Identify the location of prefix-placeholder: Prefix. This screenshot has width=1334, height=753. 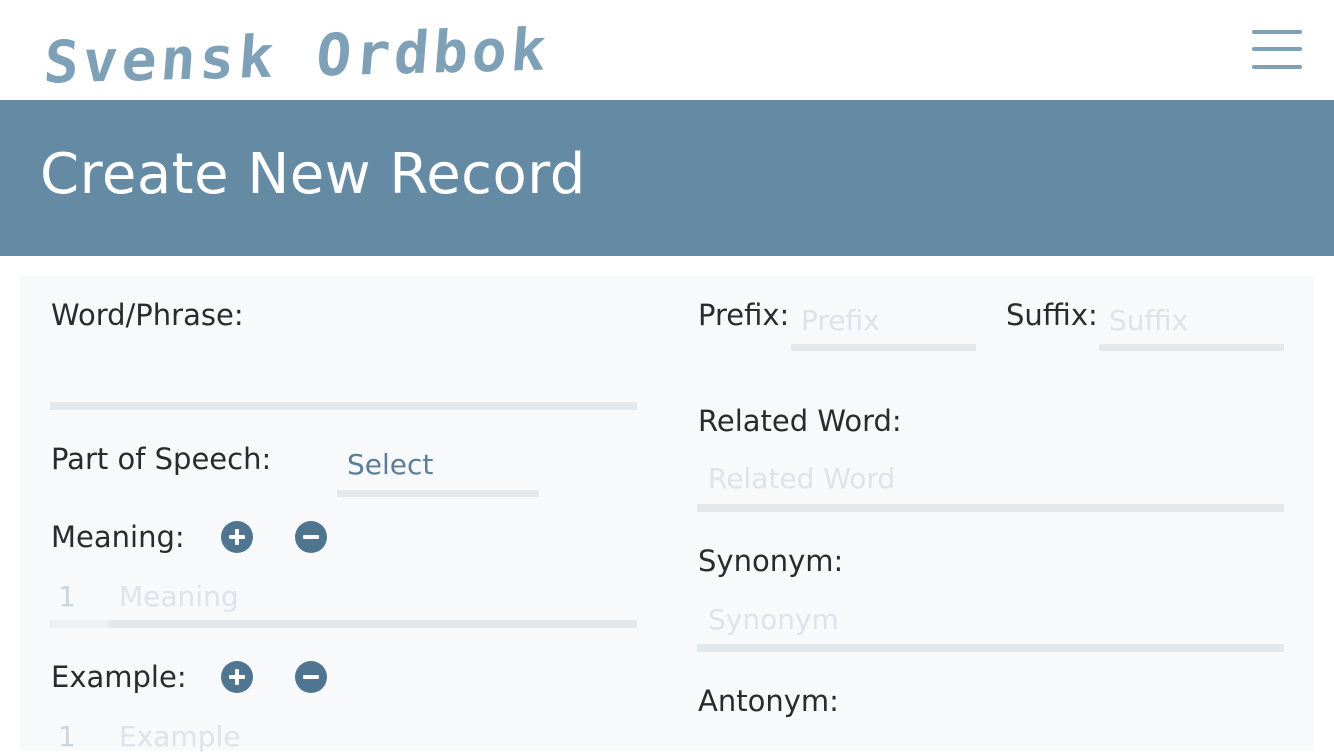
(840, 320).